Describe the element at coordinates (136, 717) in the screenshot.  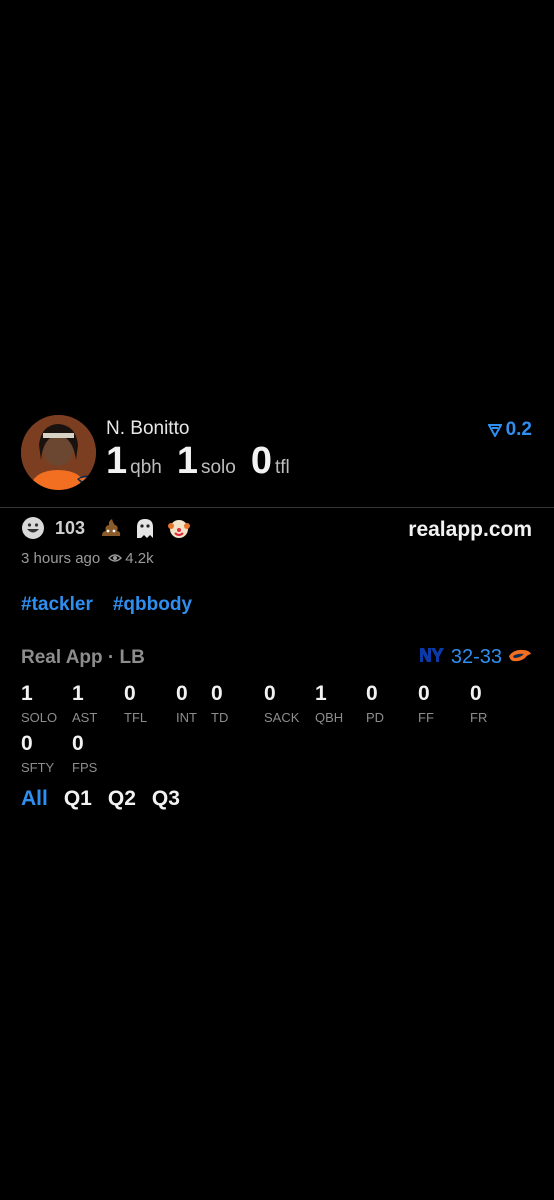
I see `stat-label: TFL` at that location.